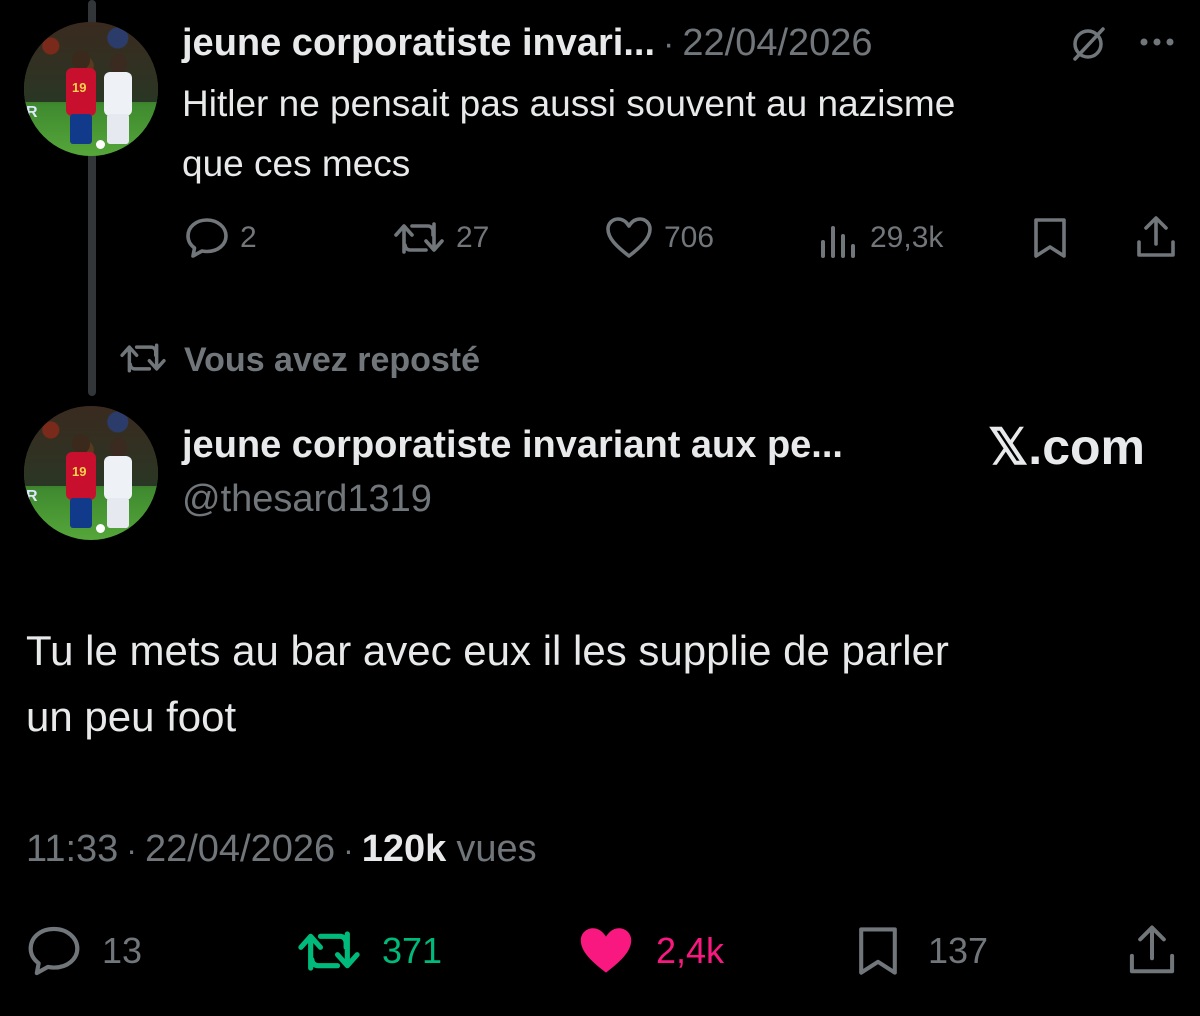  I want to click on repost-banner-label: Vous avez reposté, so click(332, 360).